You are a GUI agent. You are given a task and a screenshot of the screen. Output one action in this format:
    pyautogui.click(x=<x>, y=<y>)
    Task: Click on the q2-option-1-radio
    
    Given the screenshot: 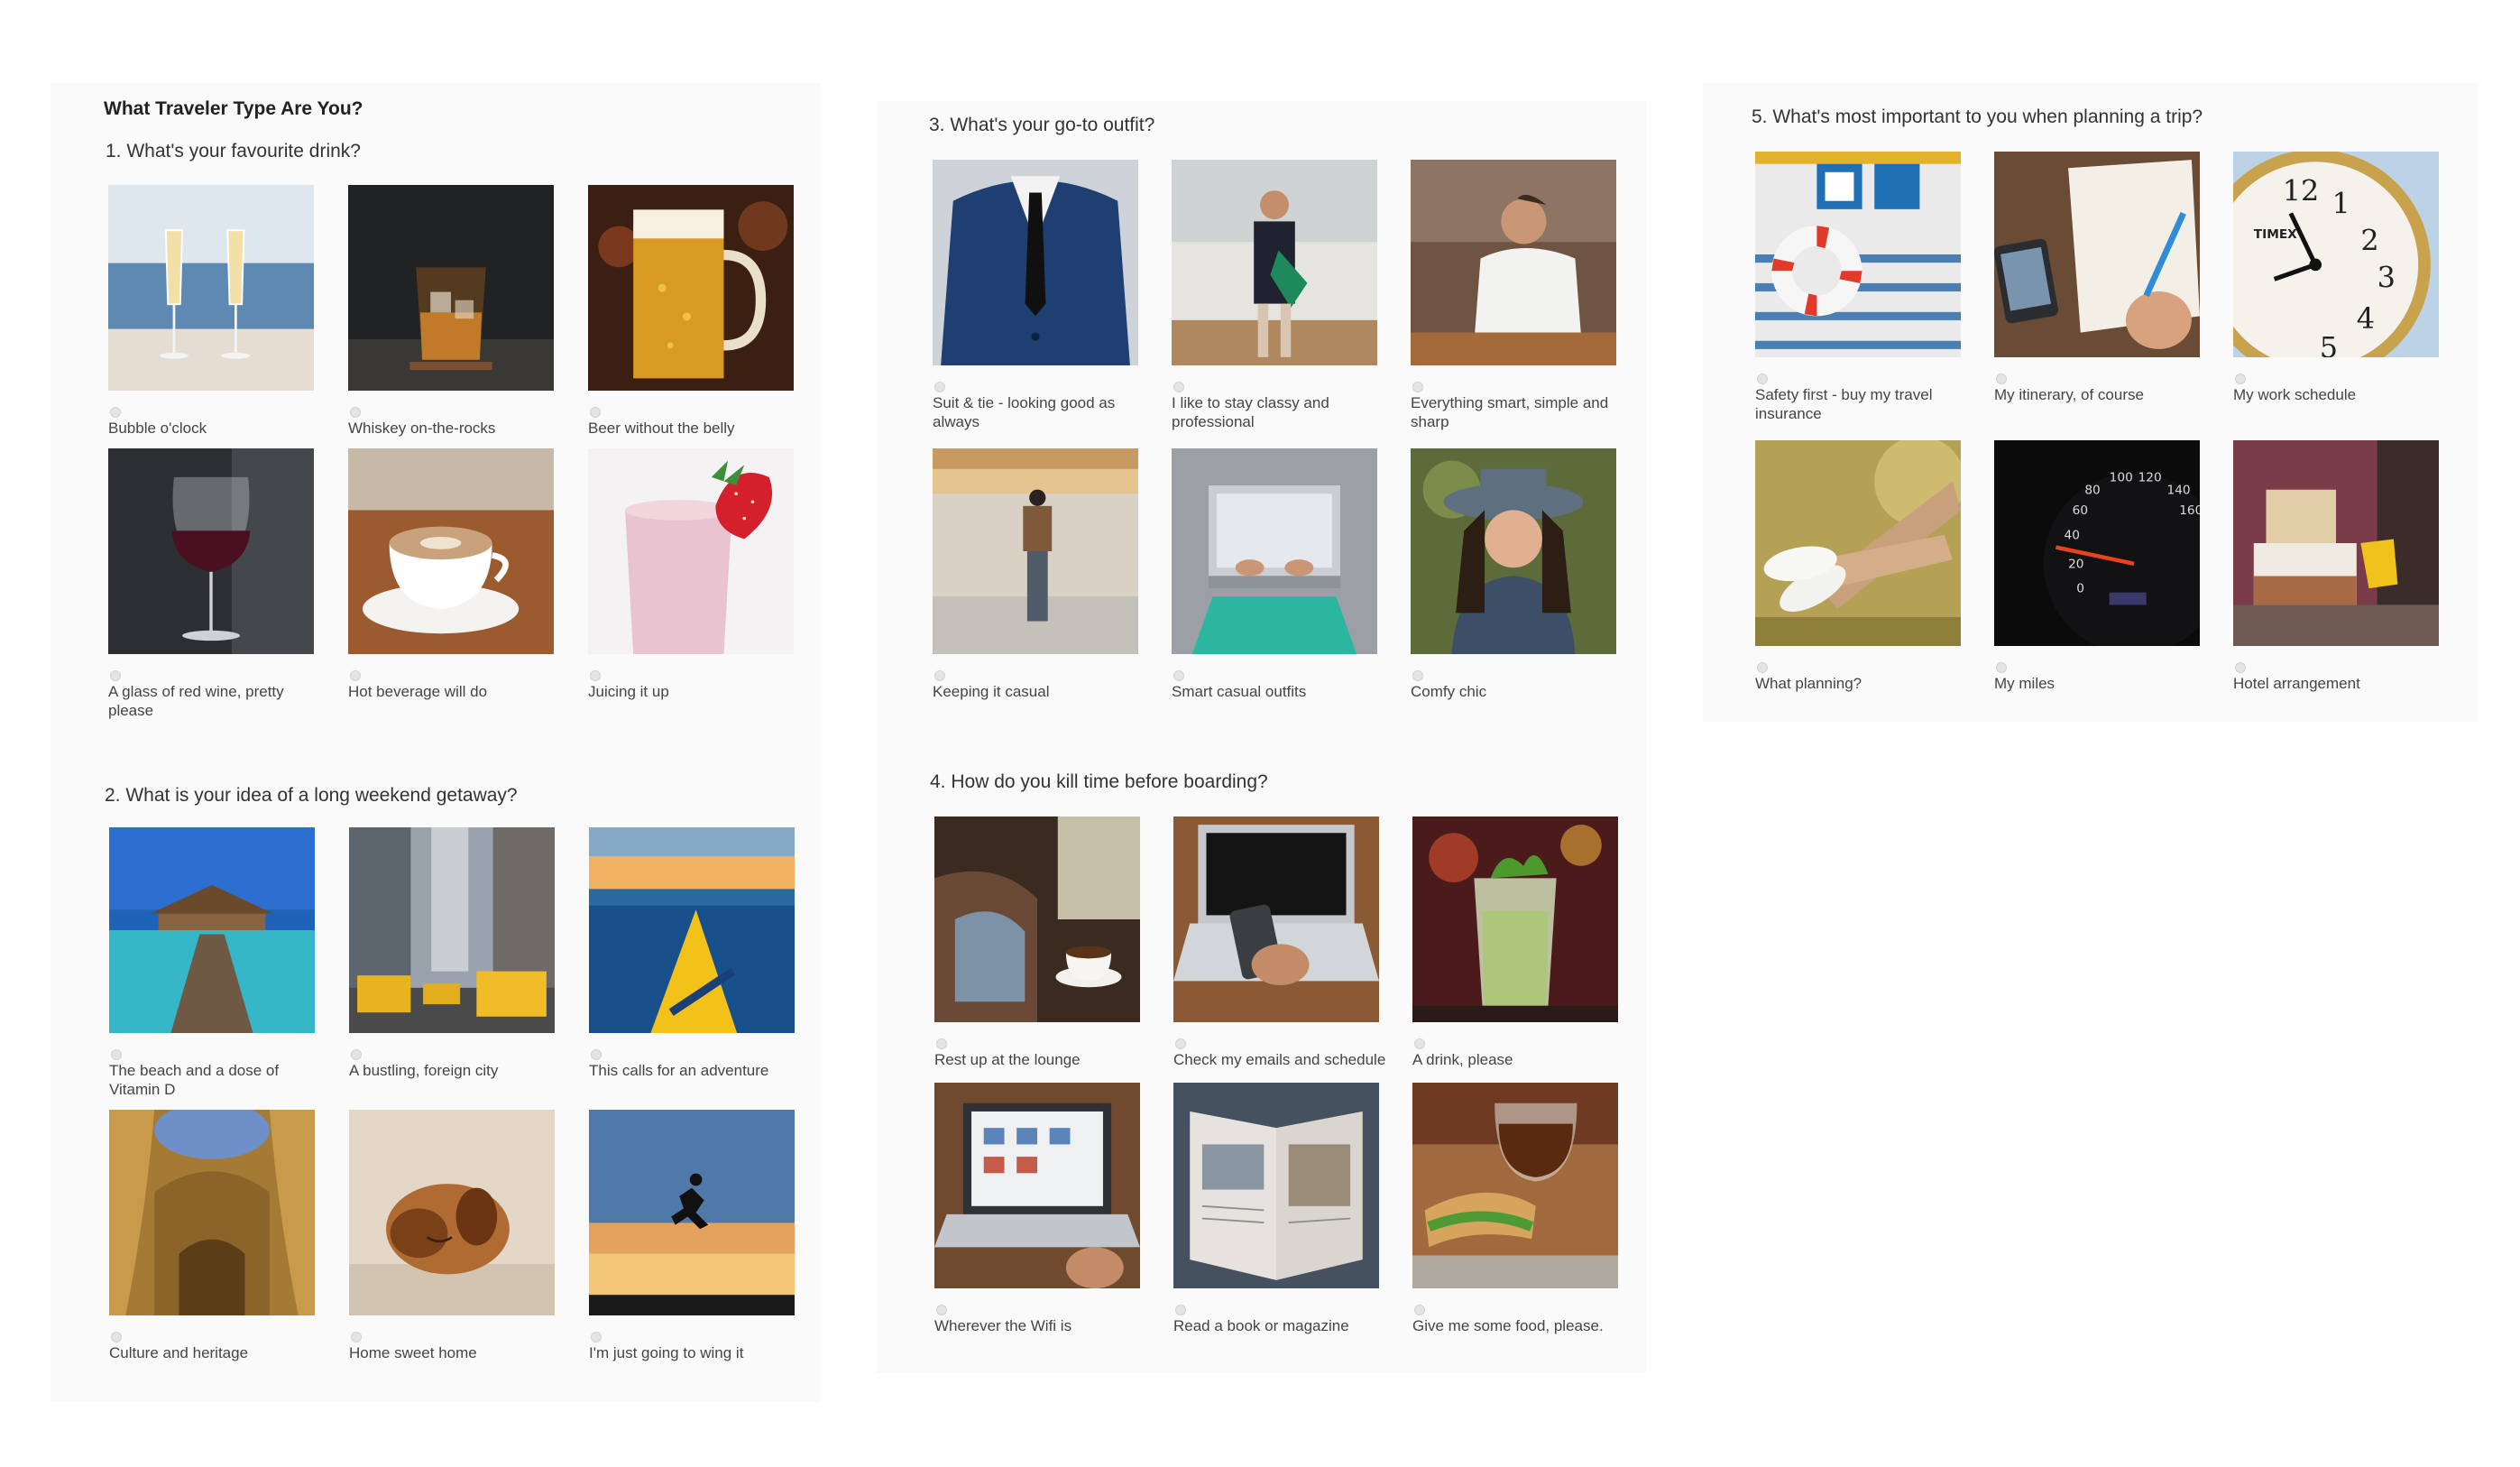 What is the action you would take?
    pyautogui.click(x=117, y=1054)
    